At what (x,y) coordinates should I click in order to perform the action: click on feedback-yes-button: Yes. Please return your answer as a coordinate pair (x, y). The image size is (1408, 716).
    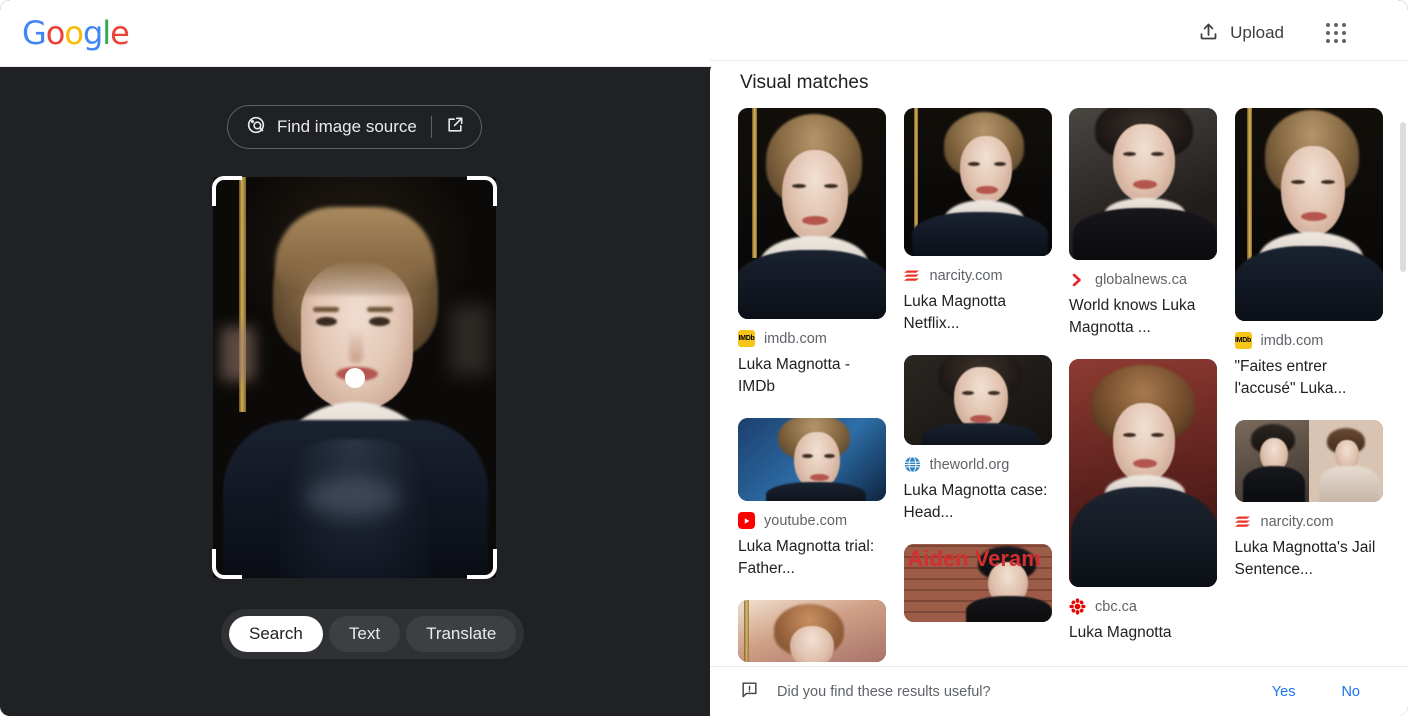
    Looking at the image, I should click on (1284, 692).